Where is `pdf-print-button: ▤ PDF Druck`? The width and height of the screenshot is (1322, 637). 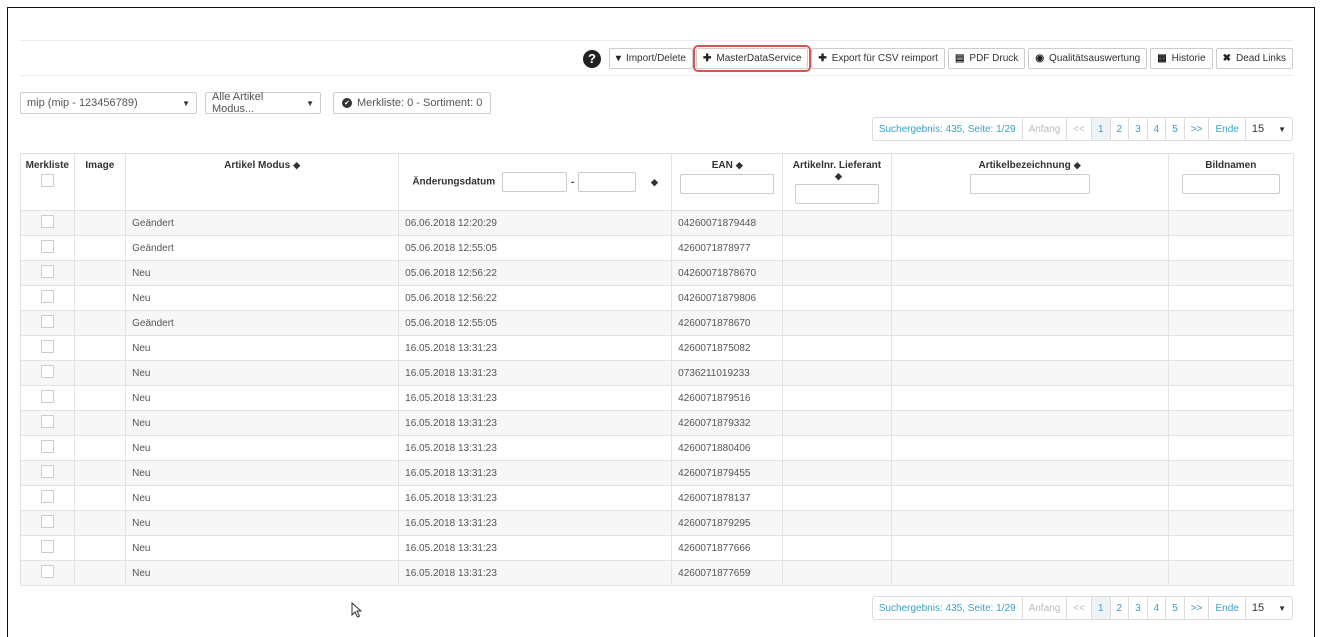
pdf-print-button: ▤ PDF Druck is located at coordinates (986, 58).